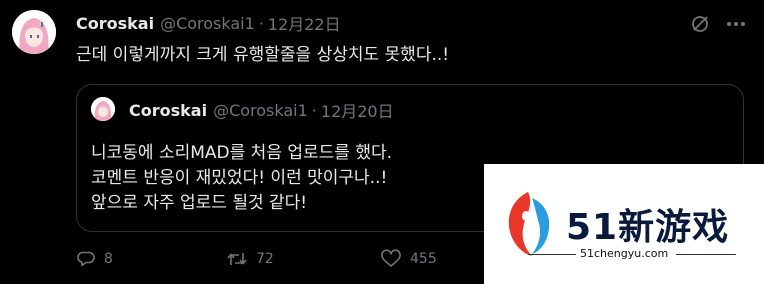  Describe the element at coordinates (304, 23) in the screenshot. I see `timestamp: 12月22日` at that location.